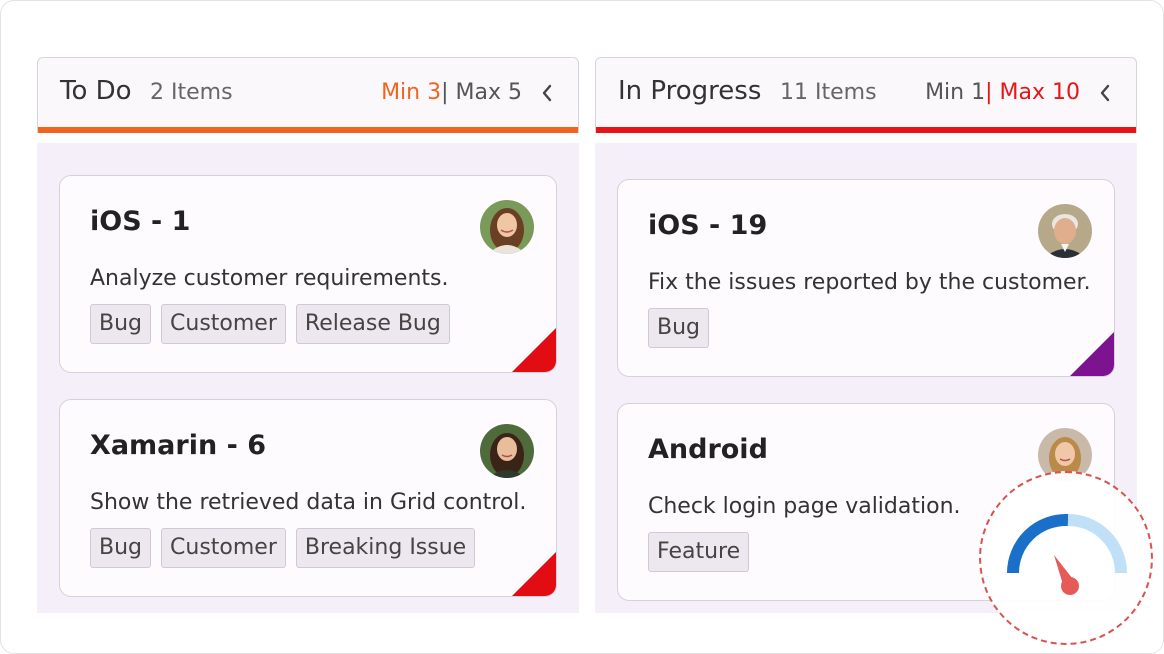 The height and width of the screenshot is (654, 1164). I want to click on speedometer-overlay, so click(1066, 558).